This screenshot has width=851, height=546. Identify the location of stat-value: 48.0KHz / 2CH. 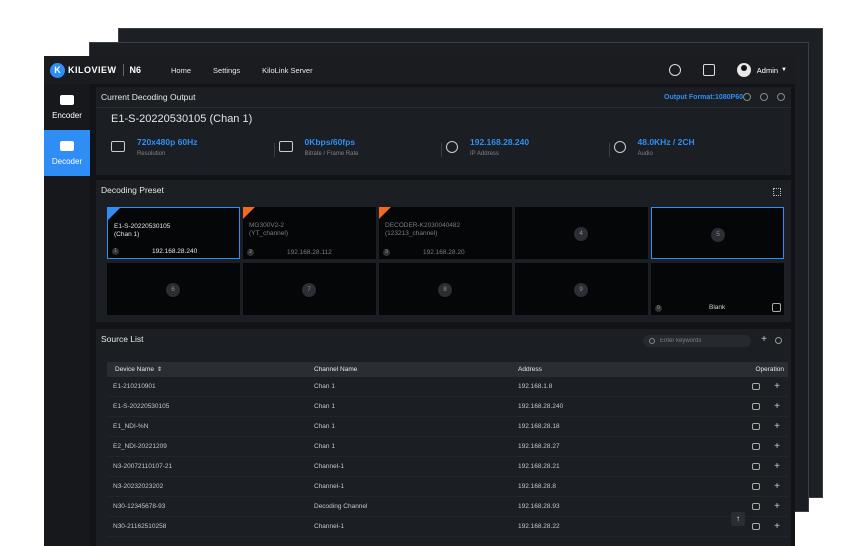
(666, 142).